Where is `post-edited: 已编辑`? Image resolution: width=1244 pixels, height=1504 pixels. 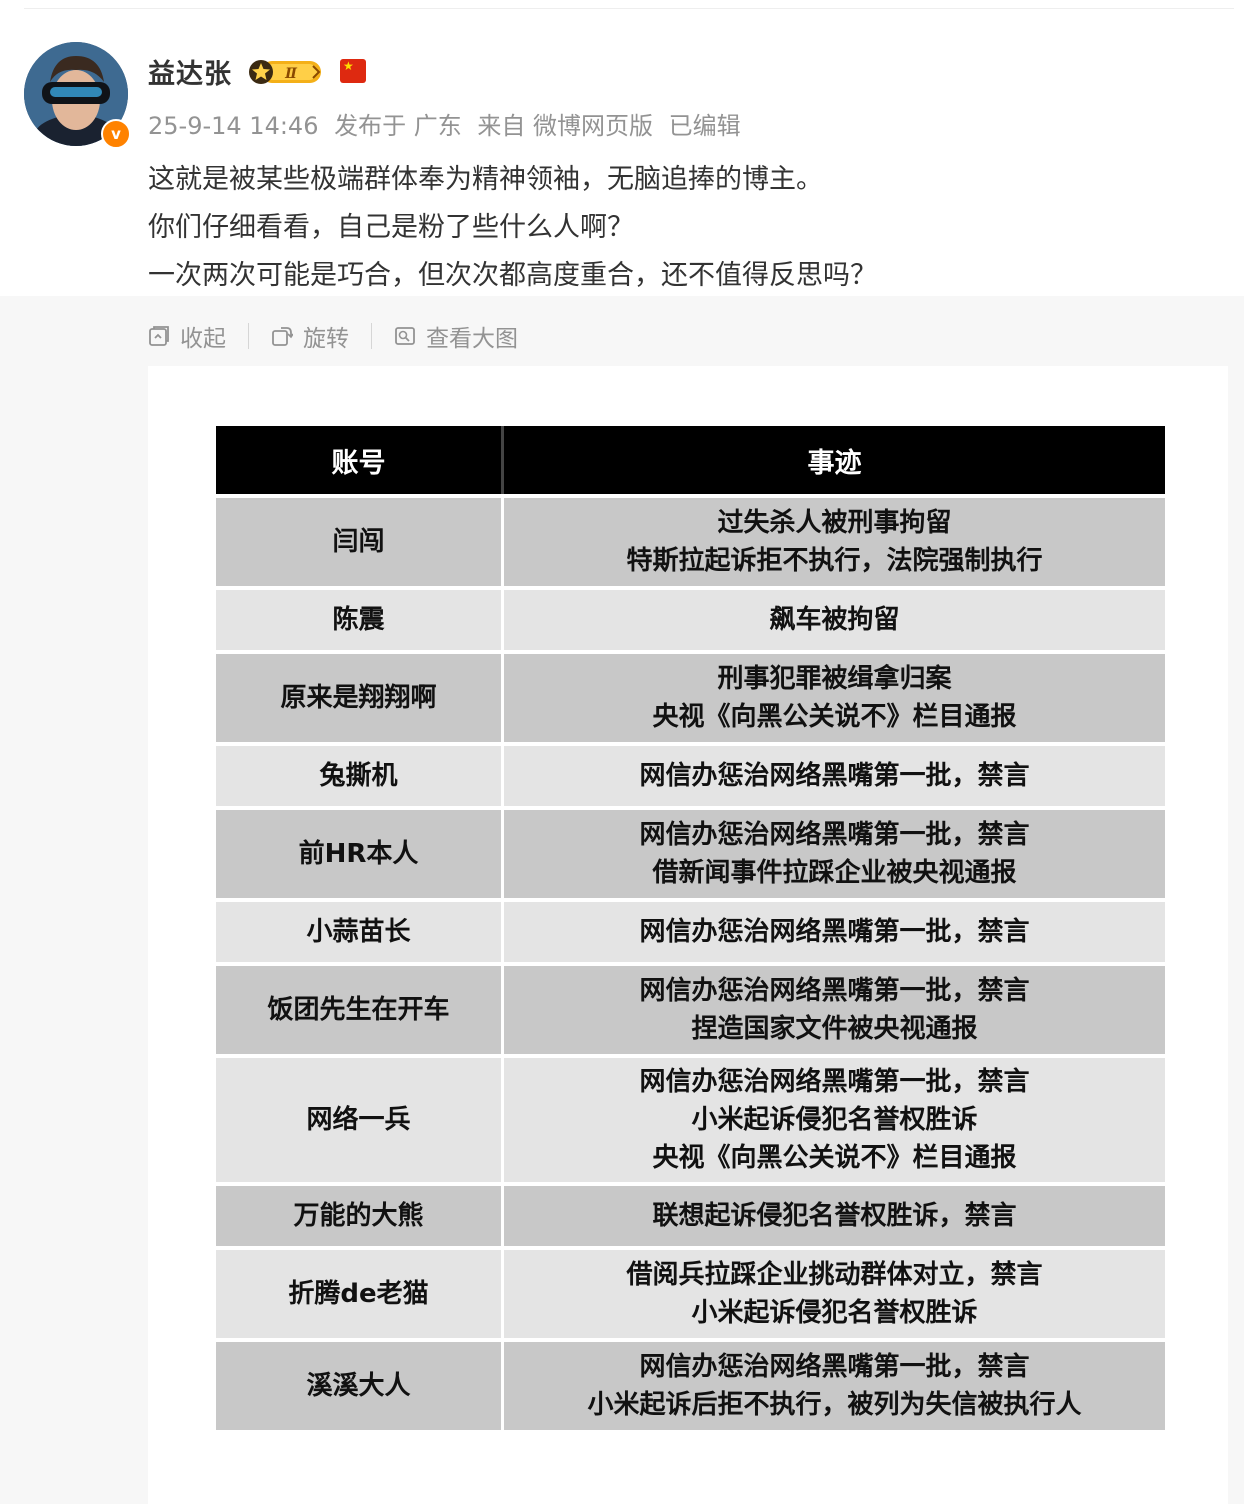
post-edited: 已编辑 is located at coordinates (705, 126).